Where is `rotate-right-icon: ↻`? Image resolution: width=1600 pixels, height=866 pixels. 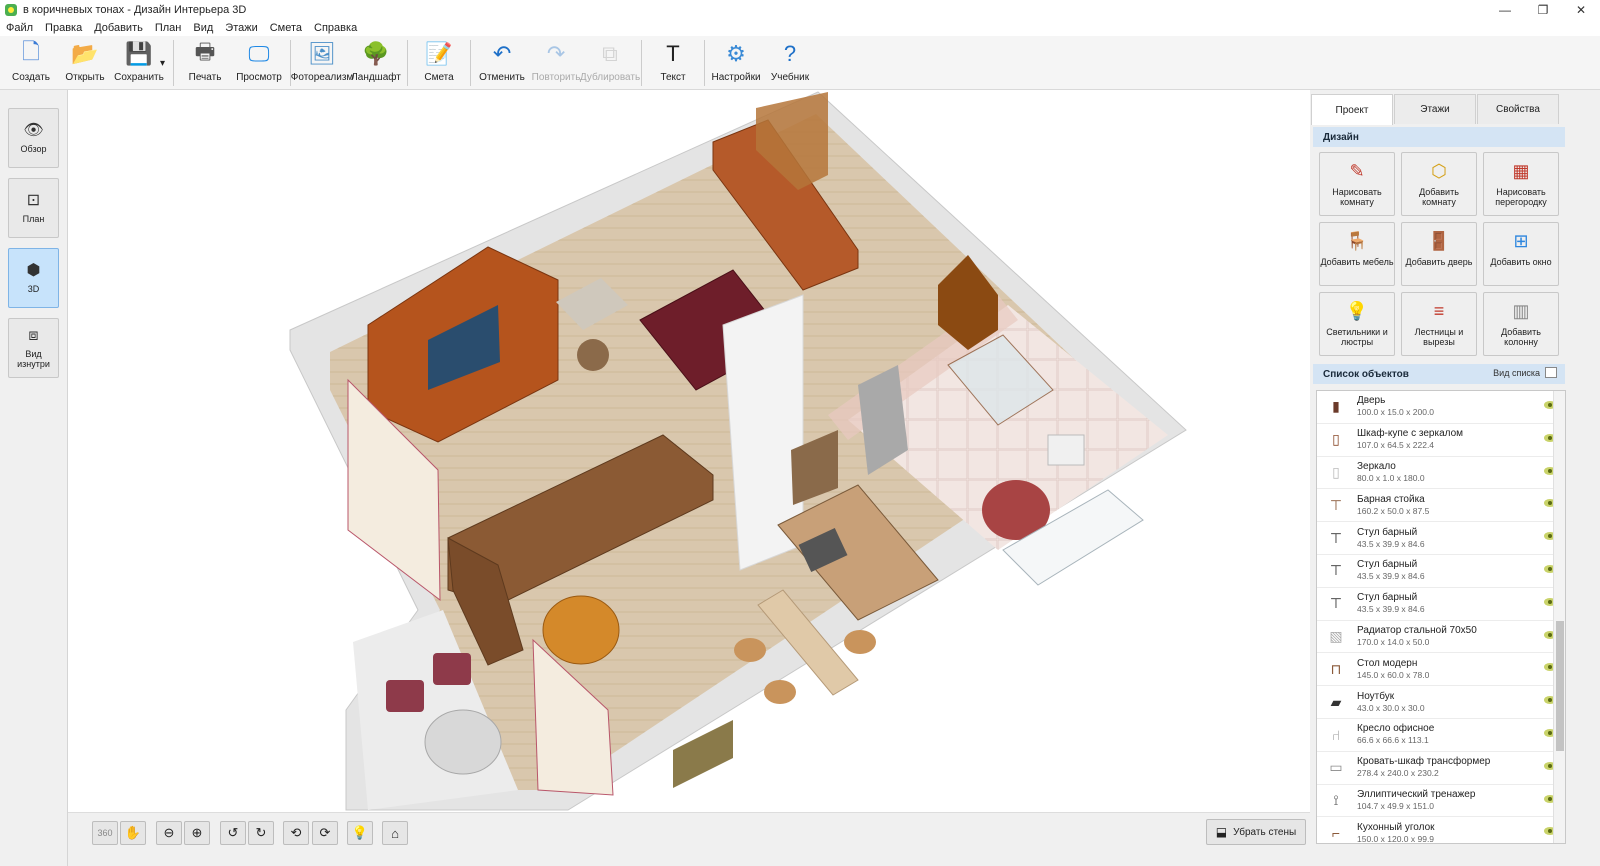
rotate-right-icon: ↻ is located at coordinates (261, 833).